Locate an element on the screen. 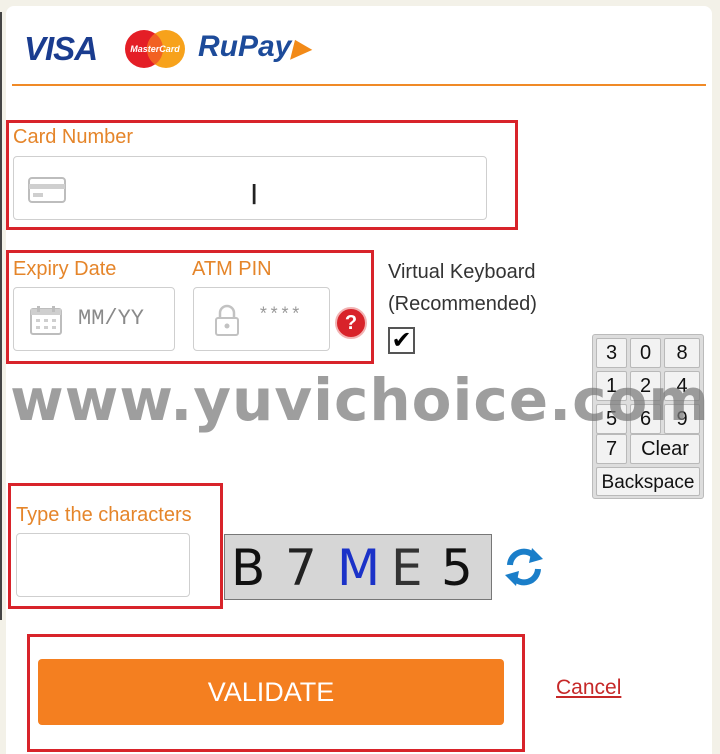 The image size is (720, 754). mastercard-wordmark: MasterCard is located at coordinates (155, 49).